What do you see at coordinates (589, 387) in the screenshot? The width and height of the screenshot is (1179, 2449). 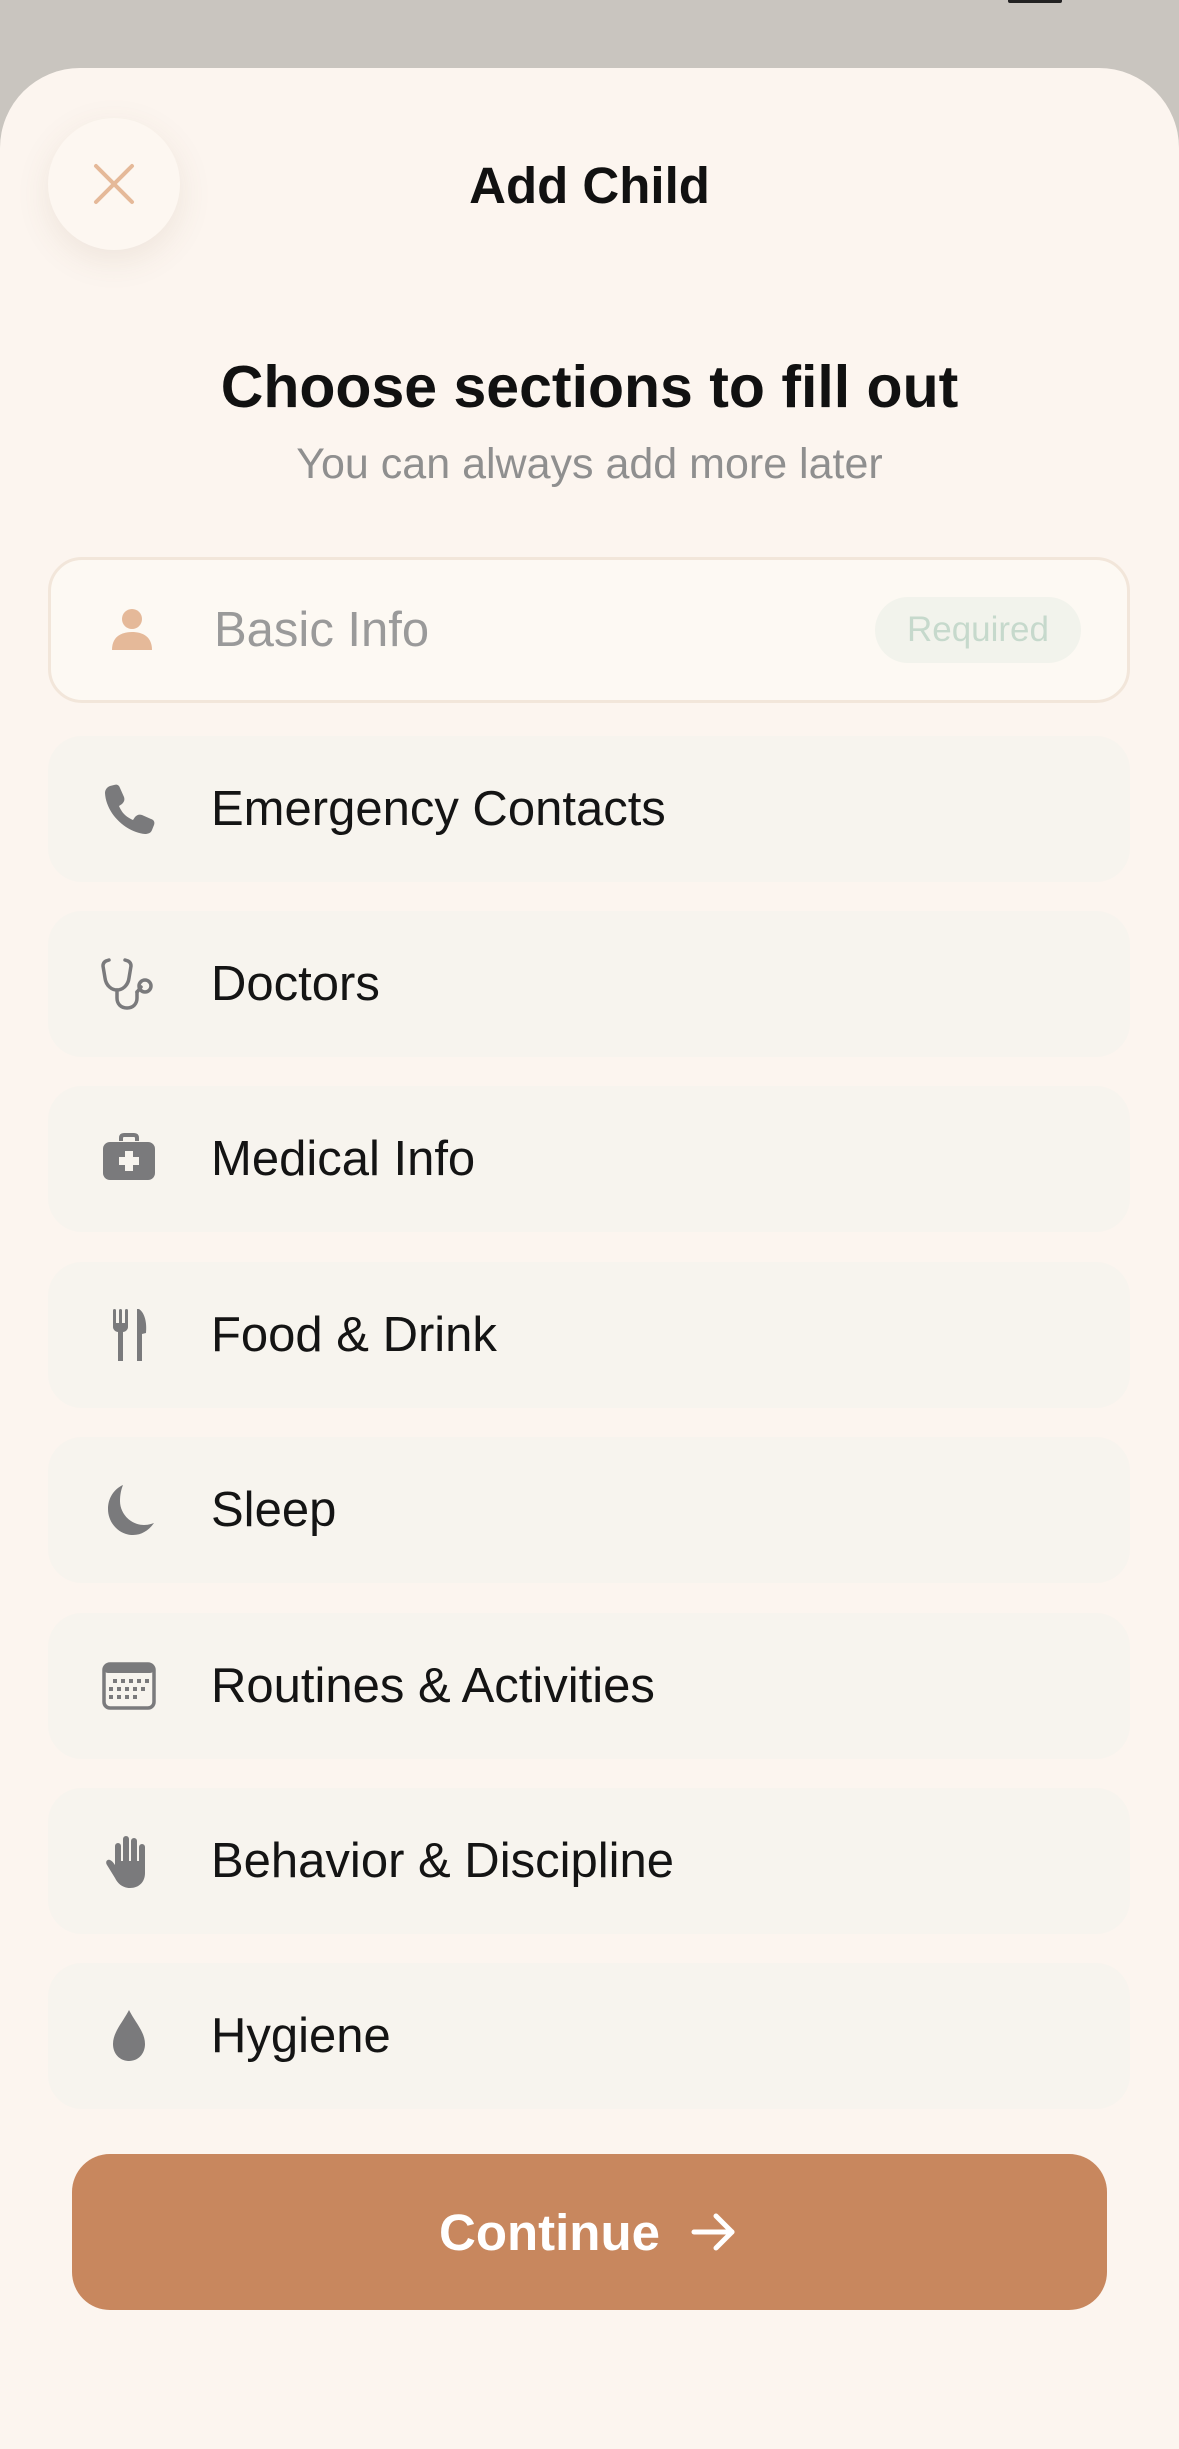 I see `page-heading: Choose sections to fill out` at bounding box center [589, 387].